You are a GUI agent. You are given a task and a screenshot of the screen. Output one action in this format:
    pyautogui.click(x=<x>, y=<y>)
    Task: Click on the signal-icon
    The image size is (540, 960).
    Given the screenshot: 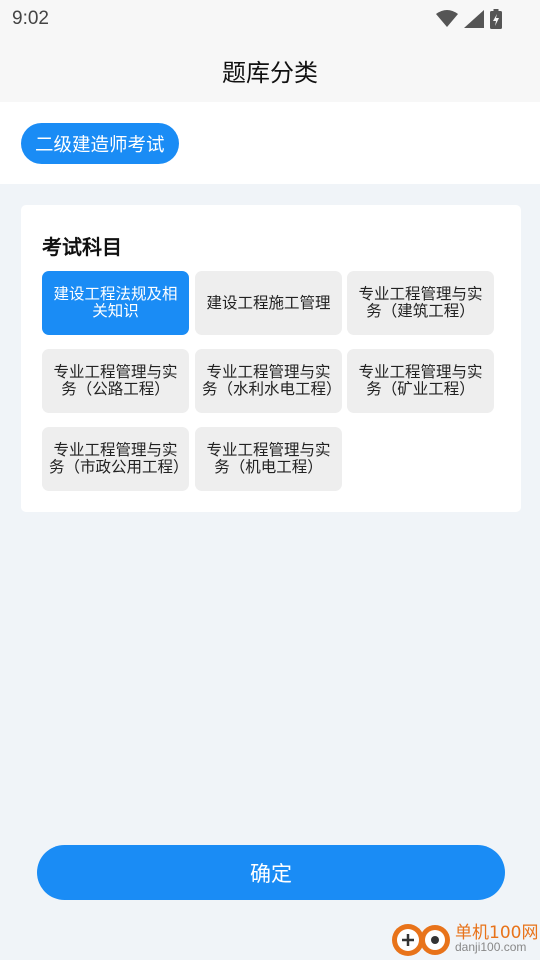 What is the action you would take?
    pyautogui.click(x=474, y=19)
    